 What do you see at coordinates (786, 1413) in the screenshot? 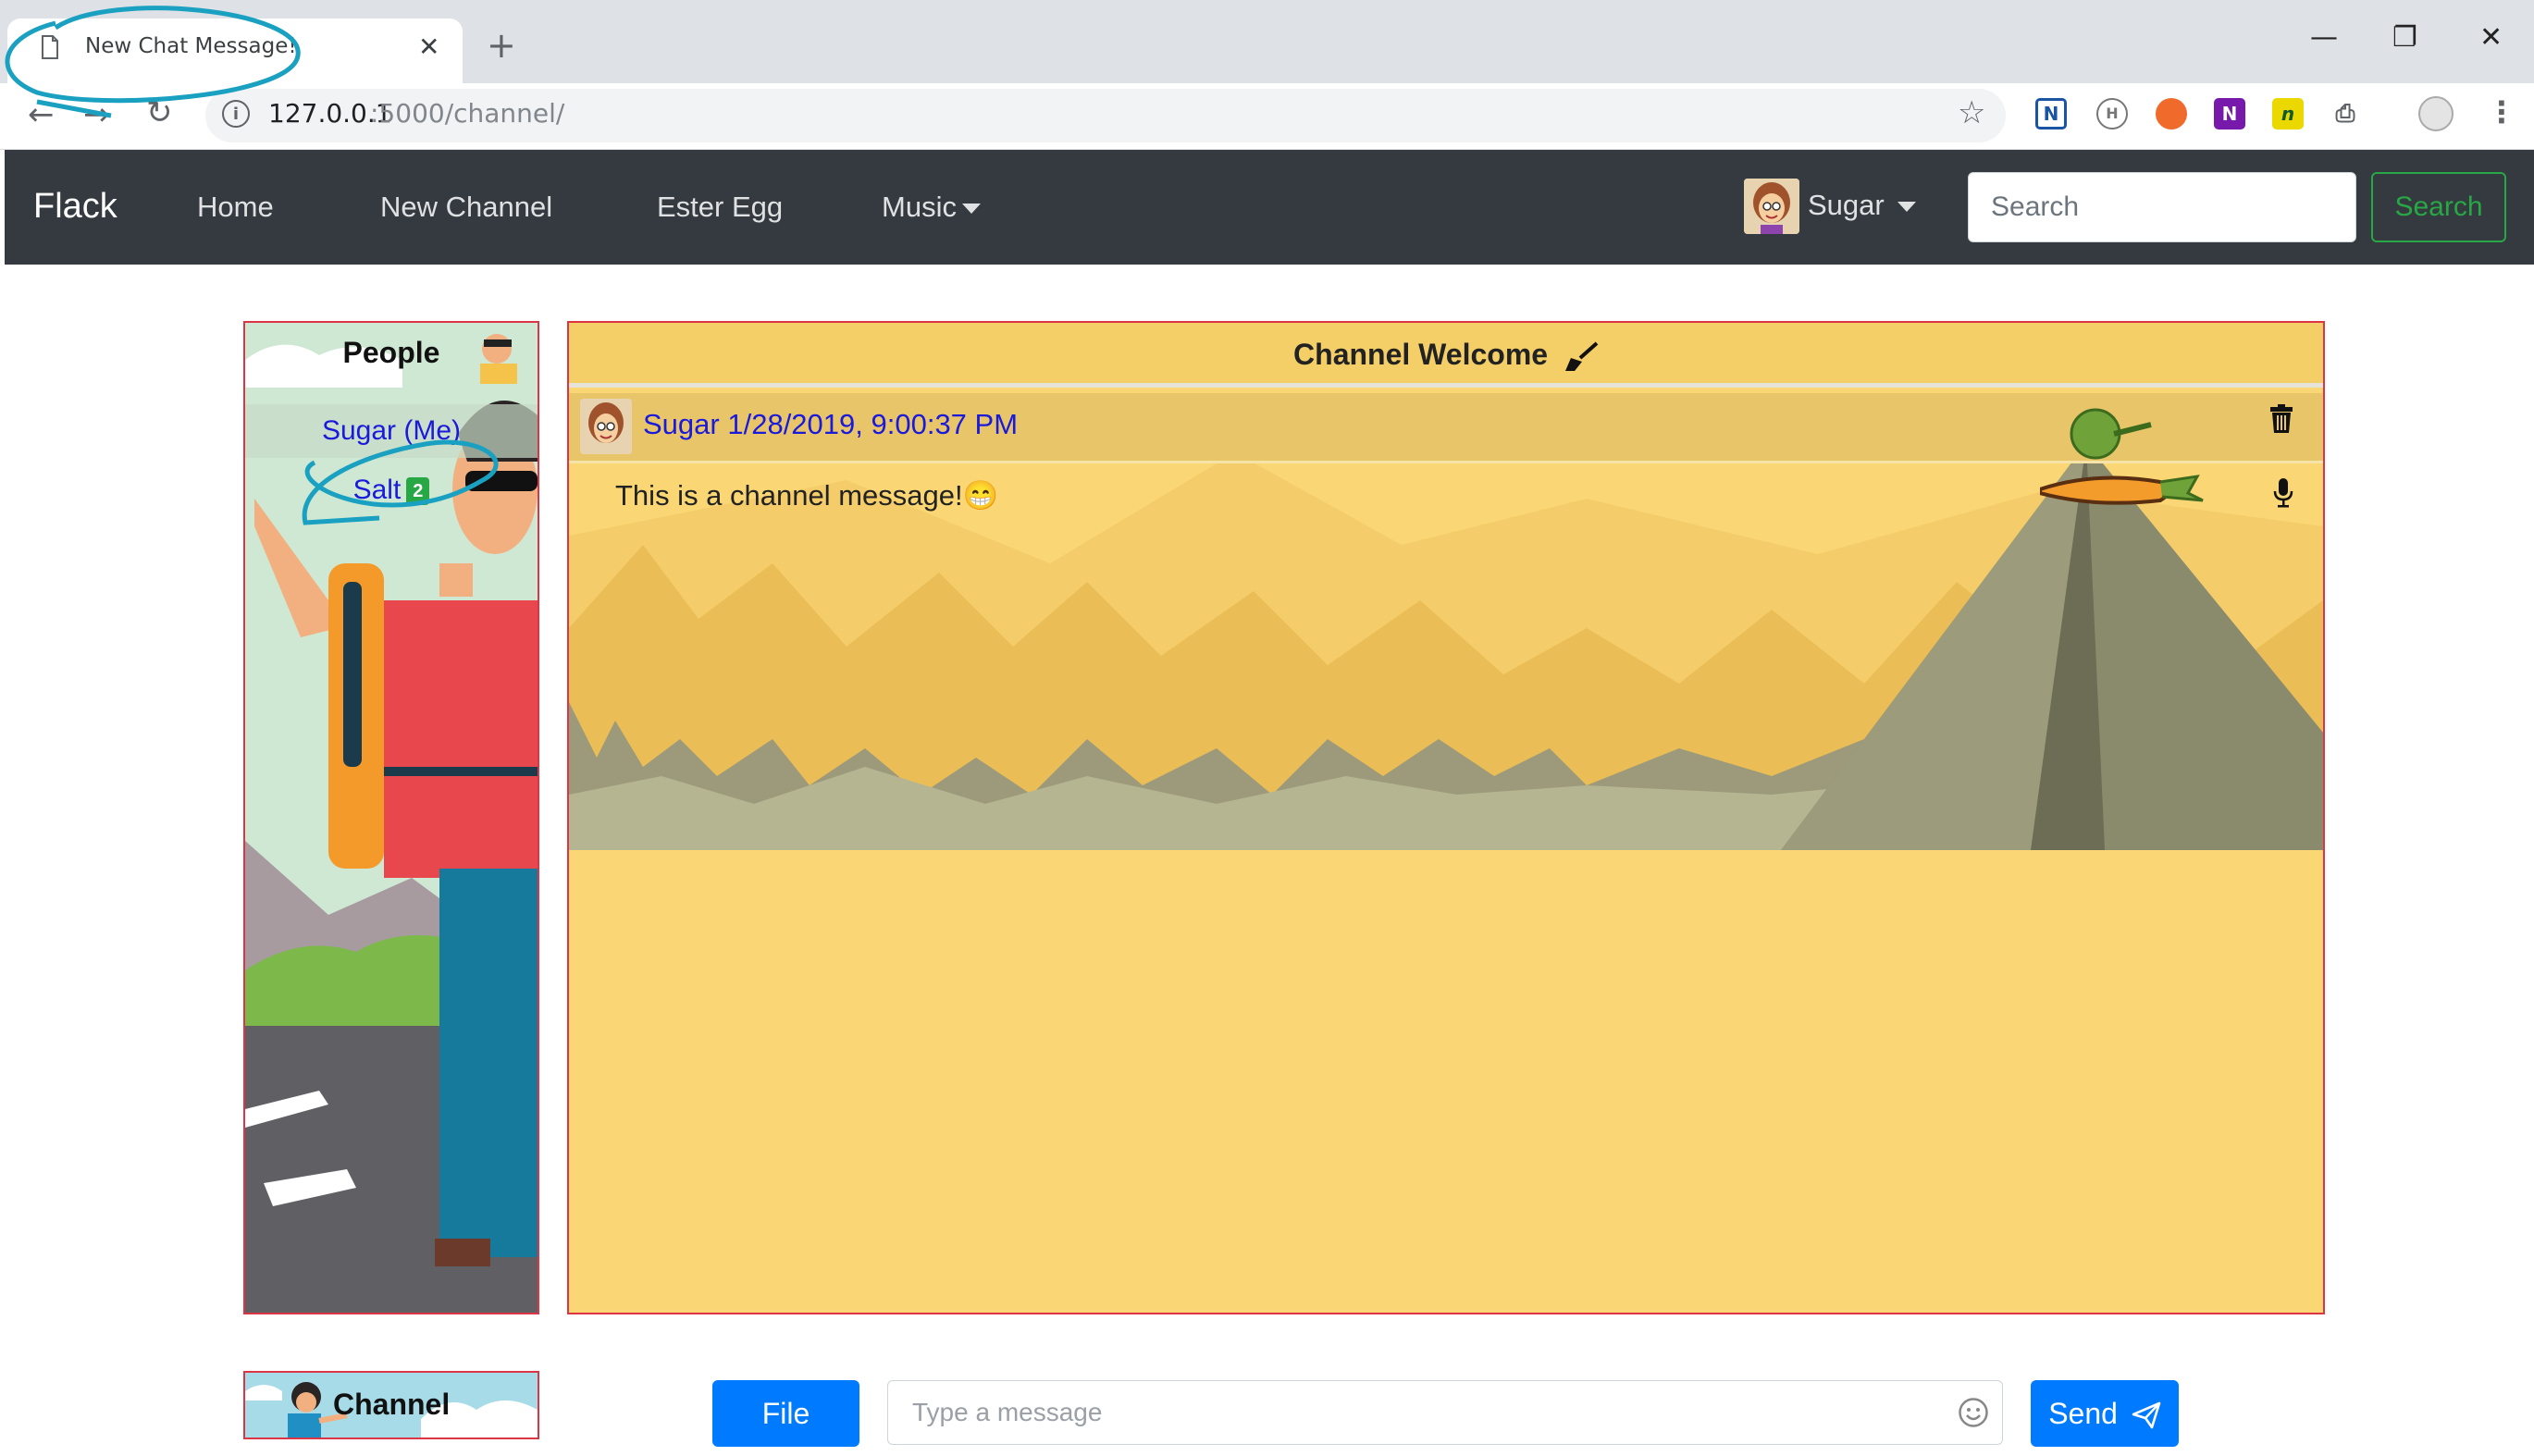
I see `file-button: File` at bounding box center [786, 1413].